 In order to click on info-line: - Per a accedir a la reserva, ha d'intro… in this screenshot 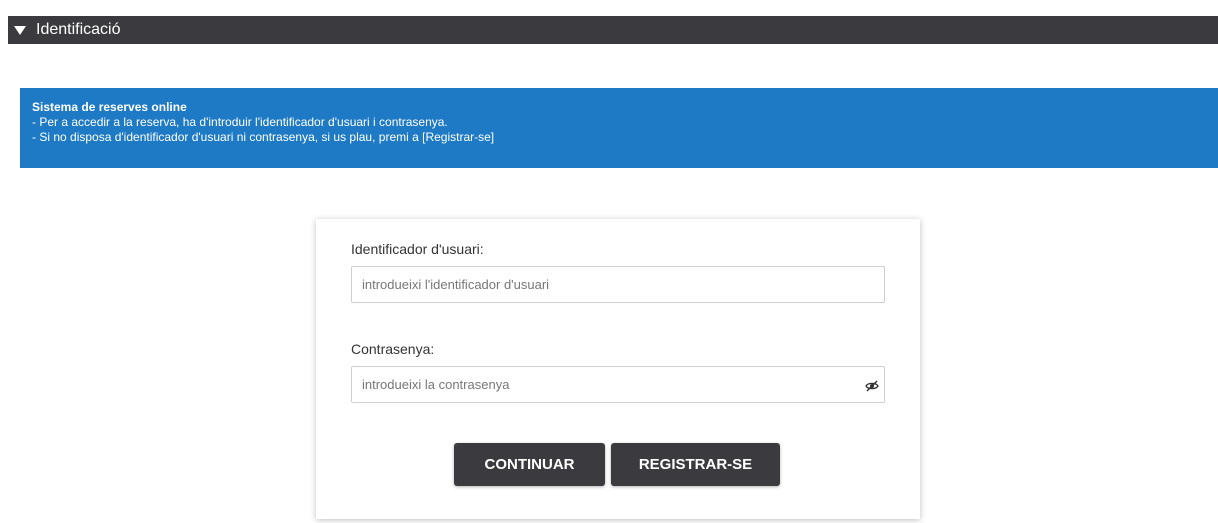, I will do `click(240, 122)`.